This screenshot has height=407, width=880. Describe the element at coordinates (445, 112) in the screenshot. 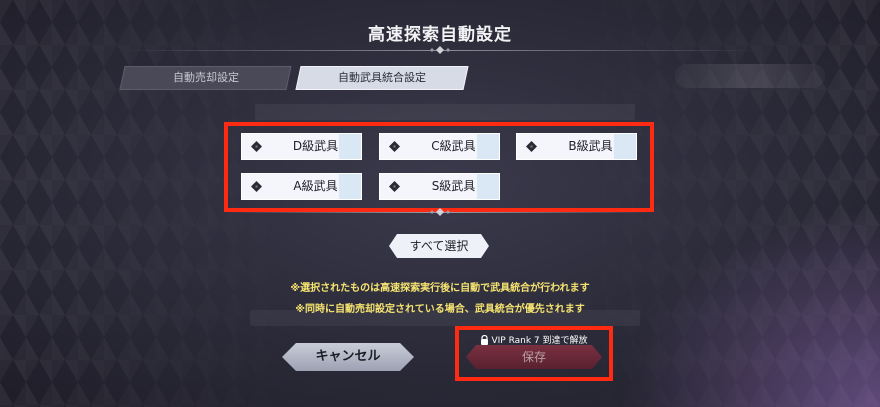

I see `faded-background-row` at that location.